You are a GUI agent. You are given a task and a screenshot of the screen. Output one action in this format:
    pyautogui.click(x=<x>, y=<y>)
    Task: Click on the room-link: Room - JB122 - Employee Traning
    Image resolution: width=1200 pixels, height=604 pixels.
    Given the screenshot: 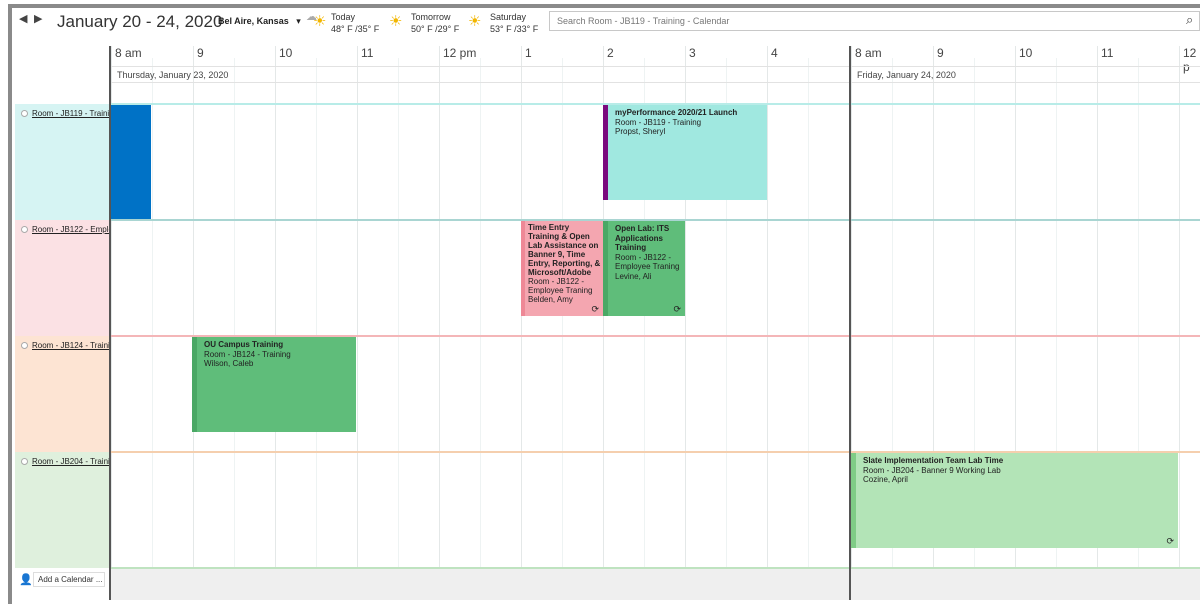 What is the action you would take?
    pyautogui.click(x=65, y=229)
    